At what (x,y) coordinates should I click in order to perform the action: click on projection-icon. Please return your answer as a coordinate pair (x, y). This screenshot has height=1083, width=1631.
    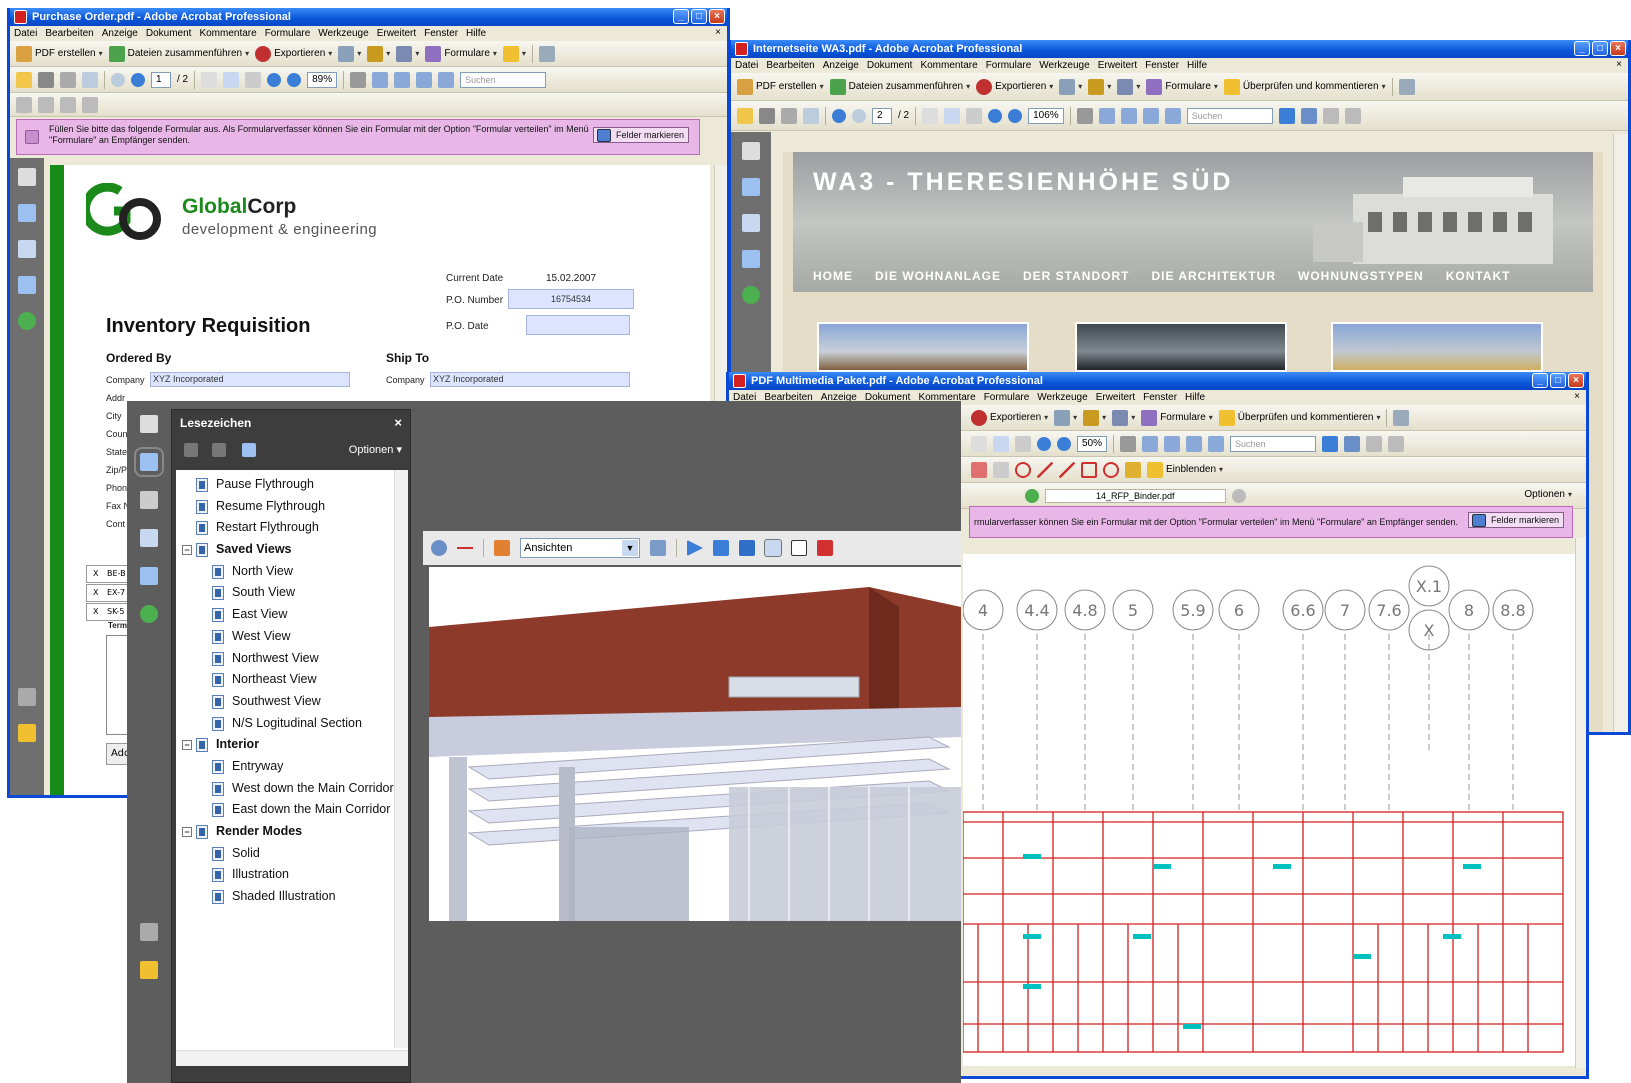
    Looking at the image, I should click on (721, 548).